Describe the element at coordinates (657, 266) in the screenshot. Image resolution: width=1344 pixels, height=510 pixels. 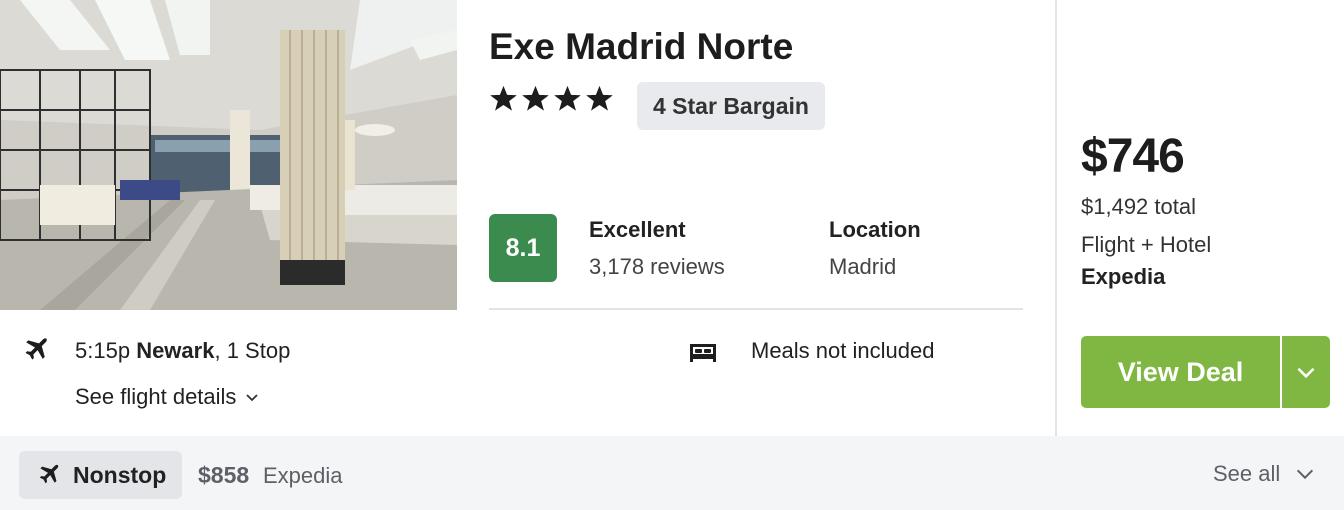
I see `review-count: 3,178 reviews` at that location.